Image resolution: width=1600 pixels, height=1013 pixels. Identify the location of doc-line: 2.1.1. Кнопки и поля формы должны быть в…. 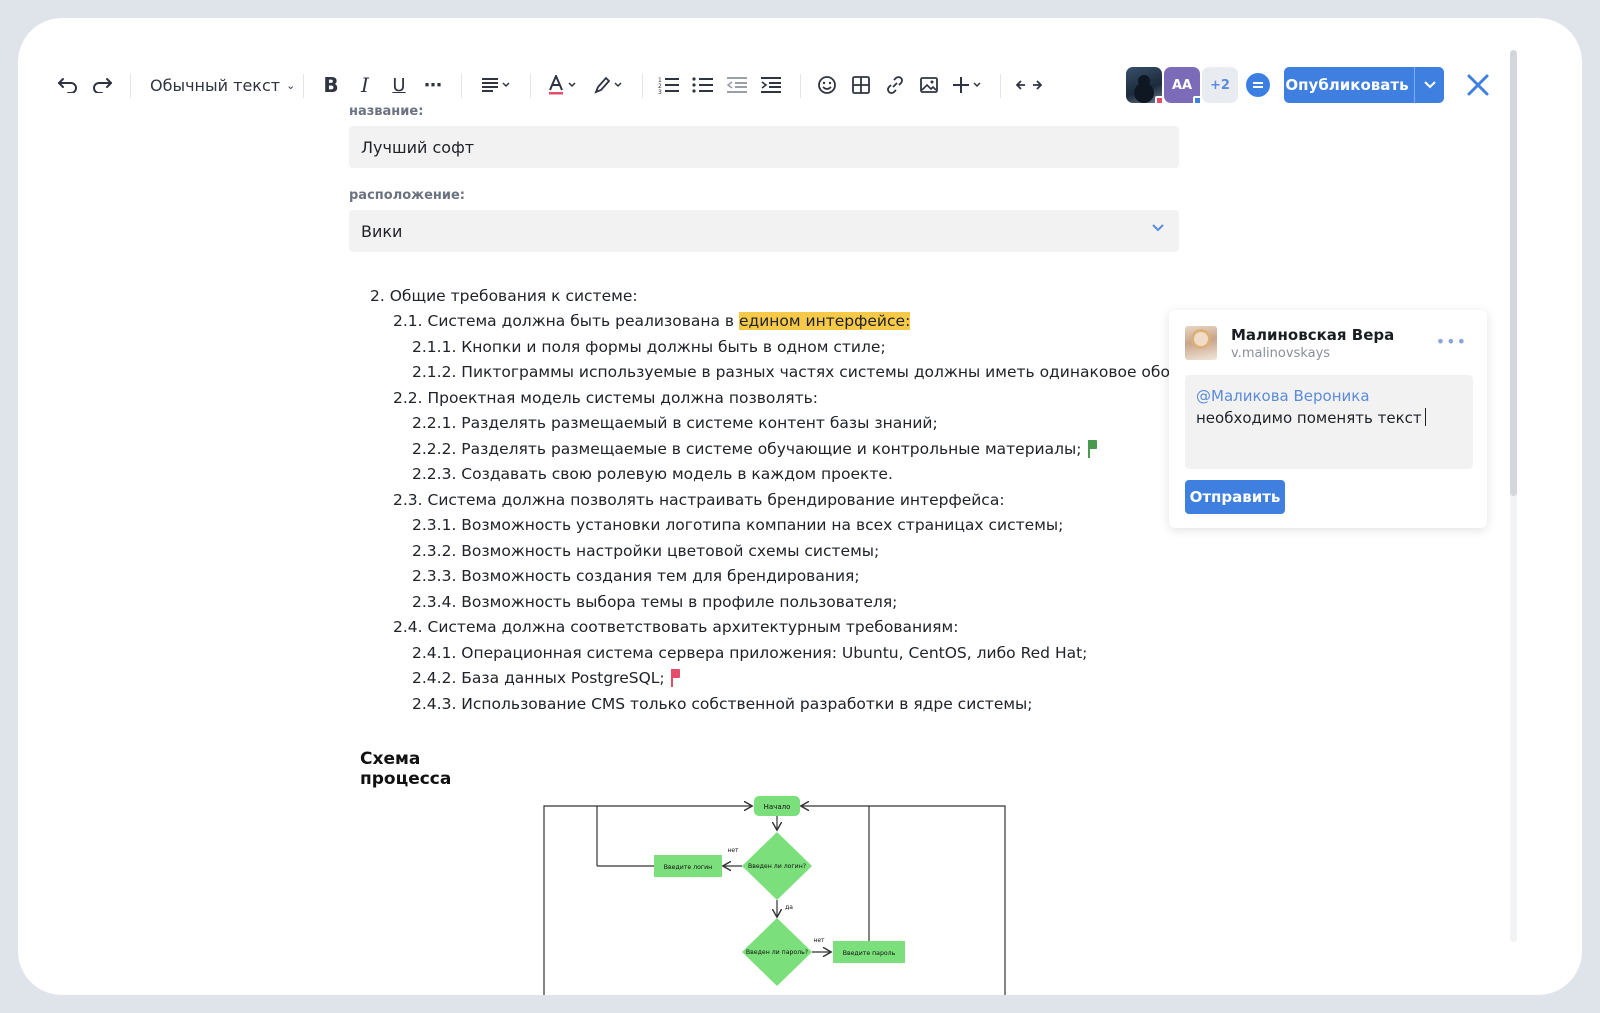
(649, 347).